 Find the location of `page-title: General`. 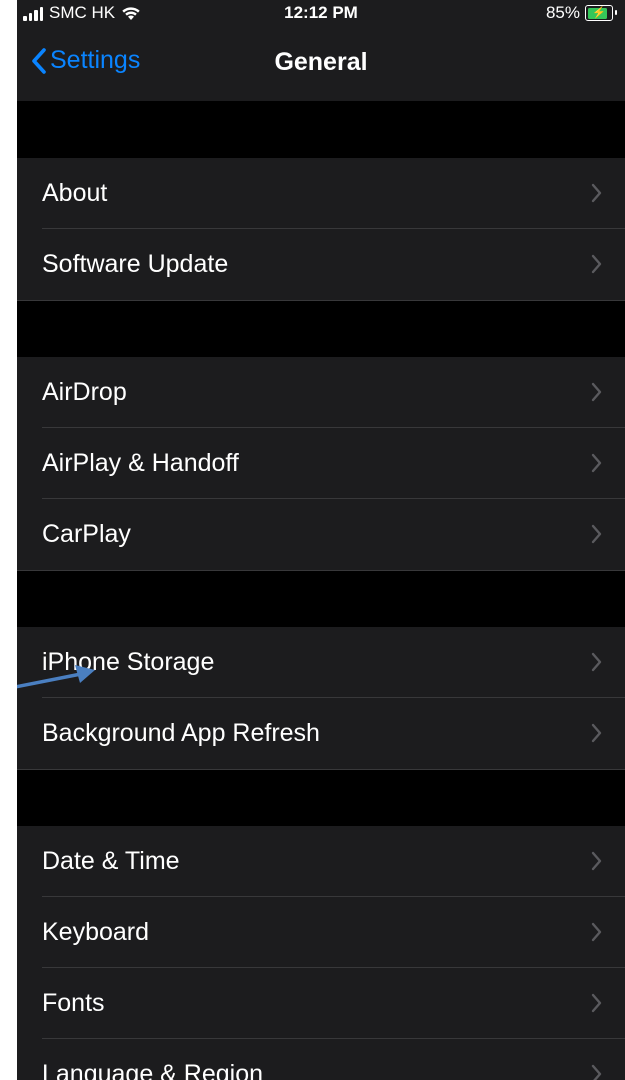

page-title: General is located at coordinates (321, 62).